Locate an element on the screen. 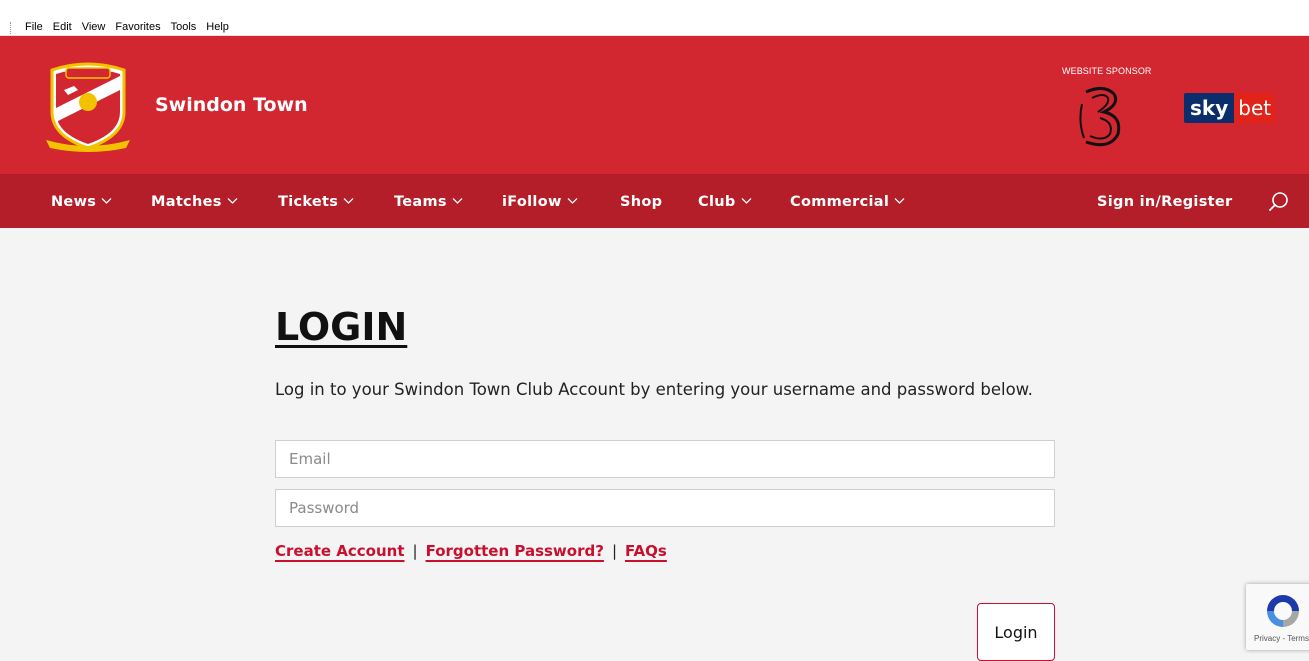 The width and height of the screenshot is (1309, 661). login-button: Login is located at coordinates (1016, 632).